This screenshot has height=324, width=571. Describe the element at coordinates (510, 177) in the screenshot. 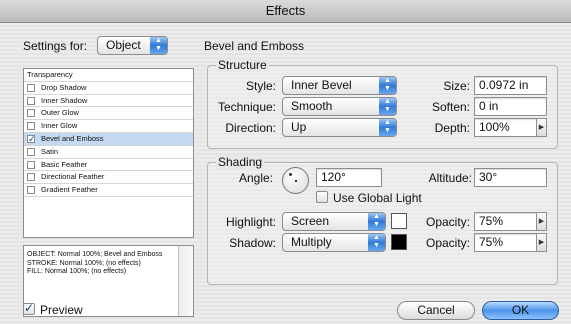

I see `altitude-field: 30°` at that location.